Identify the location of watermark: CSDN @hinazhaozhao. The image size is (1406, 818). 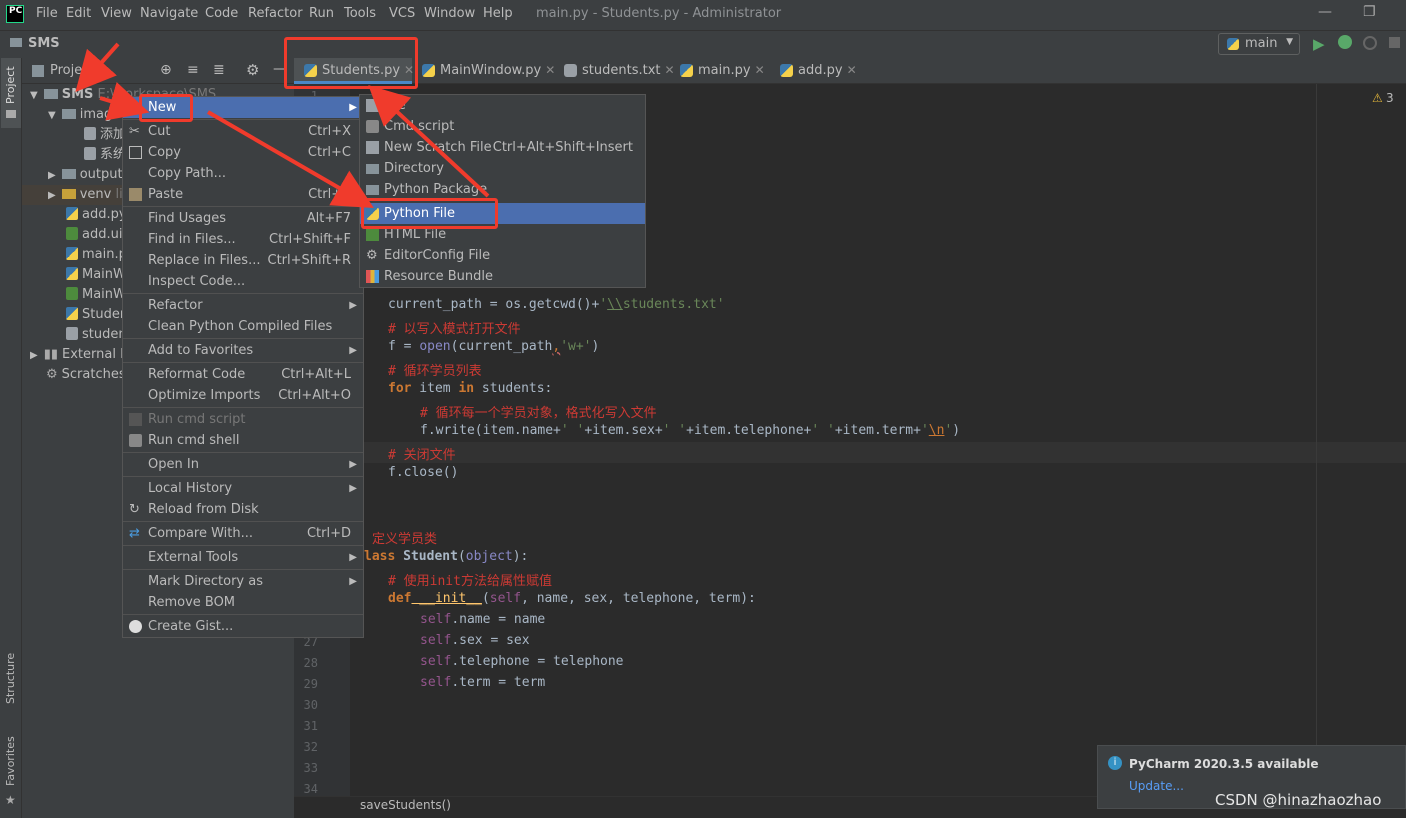
(1298, 800).